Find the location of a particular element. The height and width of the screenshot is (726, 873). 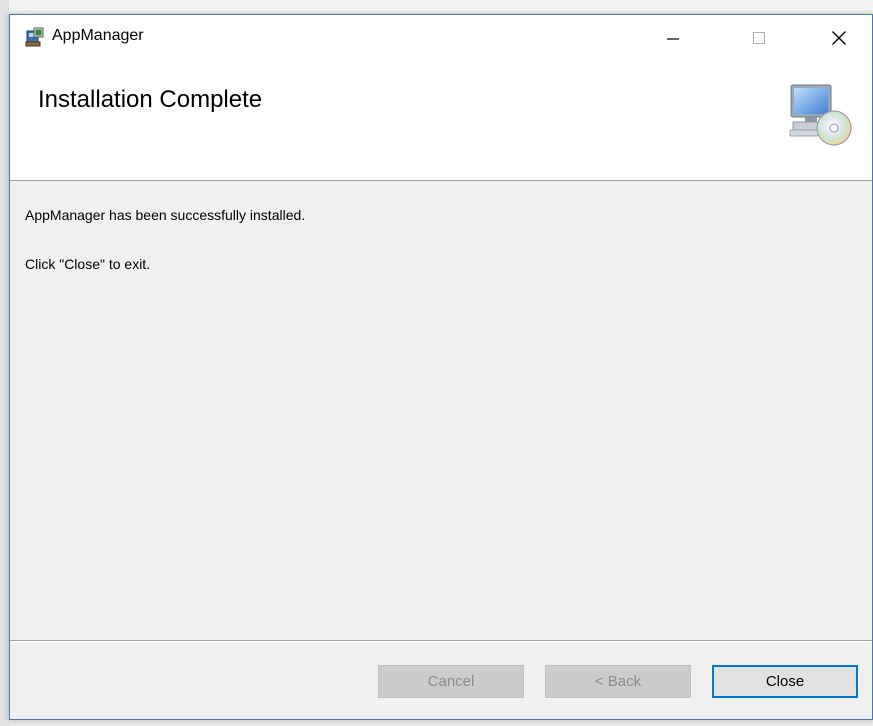

window-title: AppManager is located at coordinates (98, 35).